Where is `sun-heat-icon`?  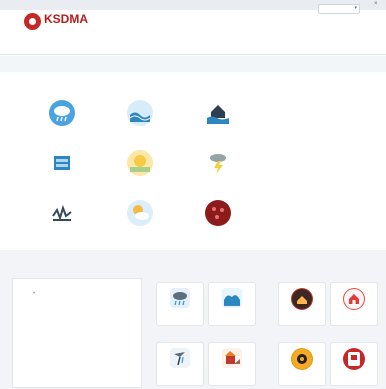 sun-heat-icon is located at coordinates (140, 163).